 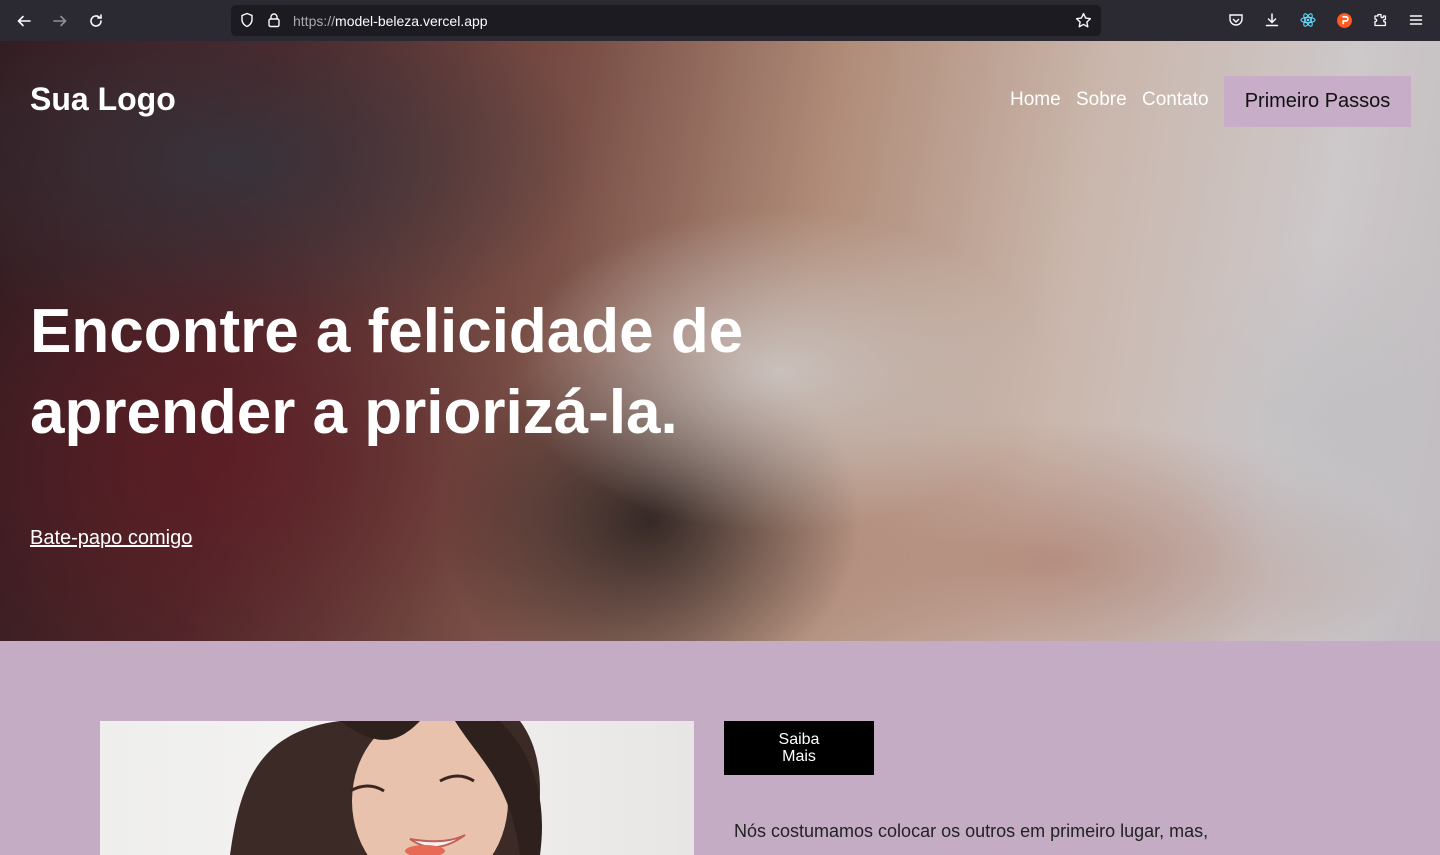 I want to click on lock-icon, so click(x=274, y=22).